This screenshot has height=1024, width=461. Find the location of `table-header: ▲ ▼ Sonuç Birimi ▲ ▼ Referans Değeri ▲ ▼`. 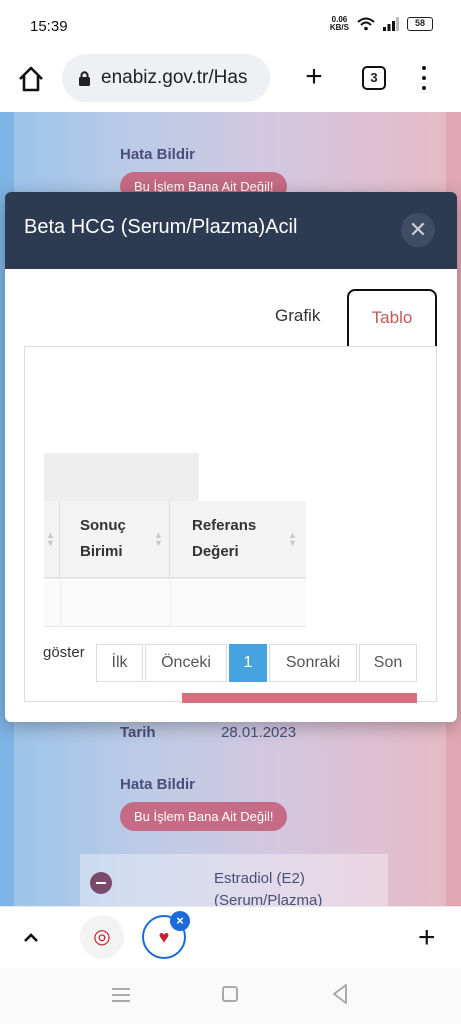

table-header: ▲ ▼ Sonuç Birimi ▲ ▼ Referans Değeri ▲ ▼ is located at coordinates (175, 540).